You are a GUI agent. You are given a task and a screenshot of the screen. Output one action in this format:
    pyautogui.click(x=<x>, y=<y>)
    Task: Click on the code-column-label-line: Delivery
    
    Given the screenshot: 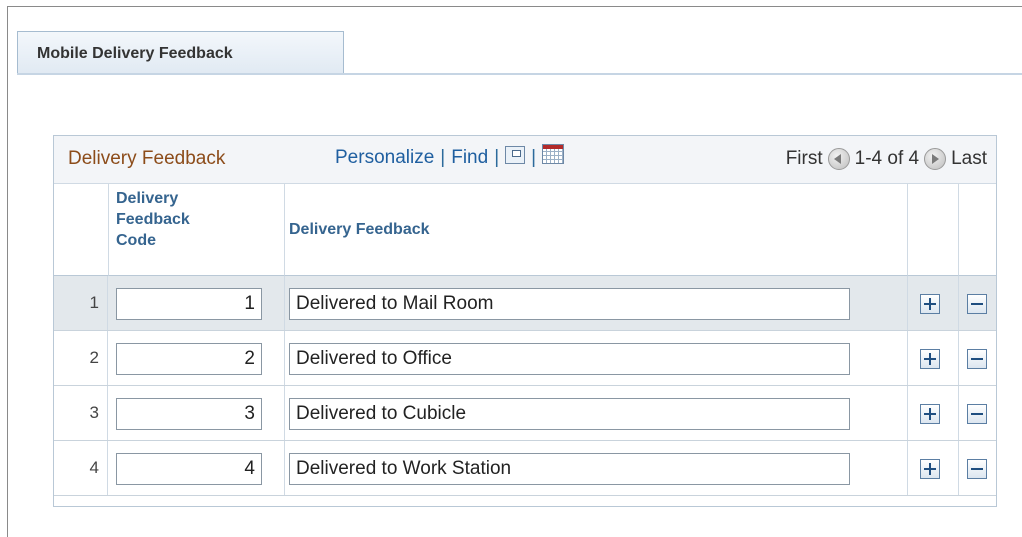 What is the action you would take?
    pyautogui.click(x=147, y=198)
    